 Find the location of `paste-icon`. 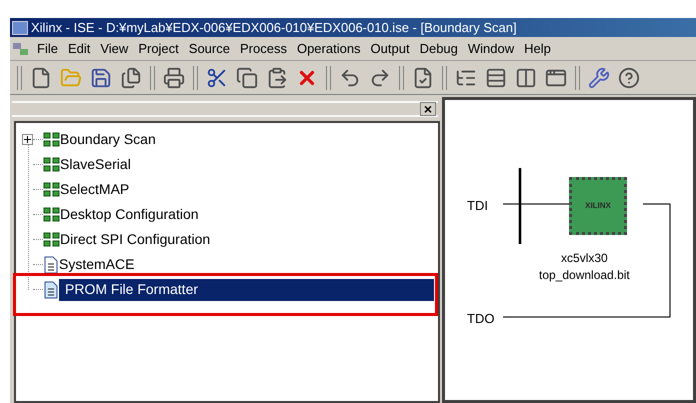

paste-icon is located at coordinates (277, 77).